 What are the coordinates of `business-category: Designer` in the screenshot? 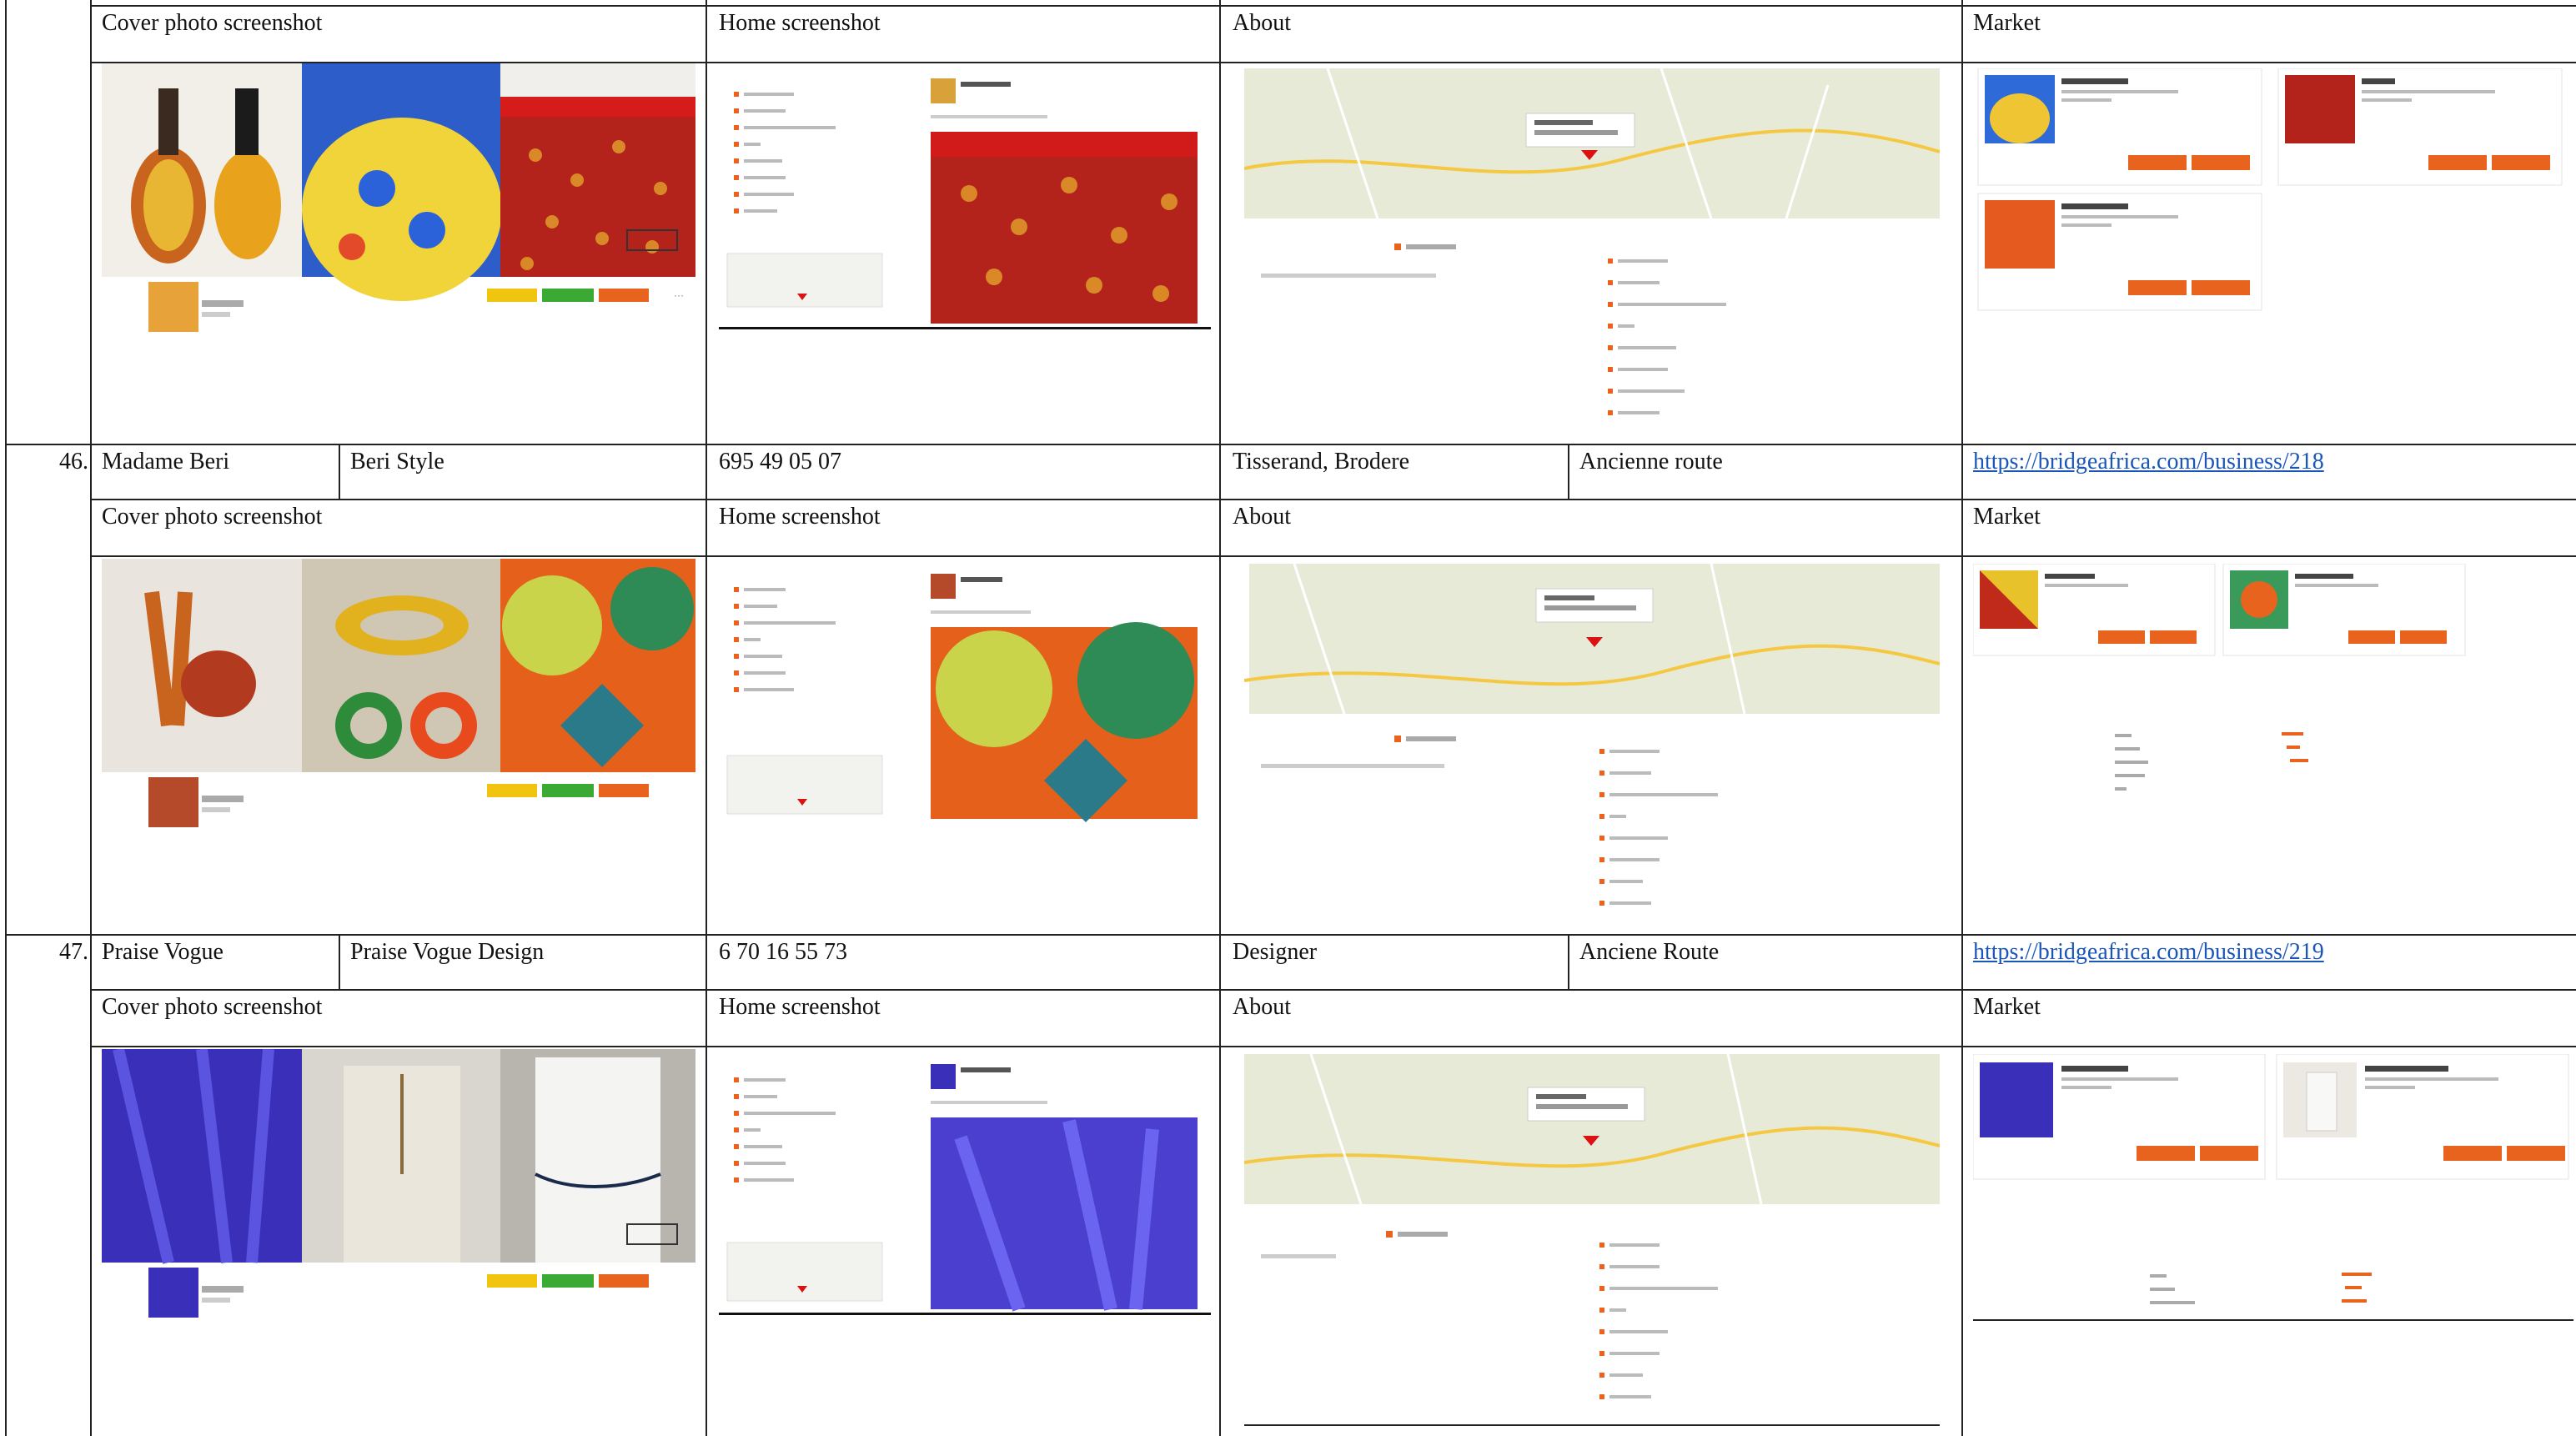 It's located at (1275, 952).